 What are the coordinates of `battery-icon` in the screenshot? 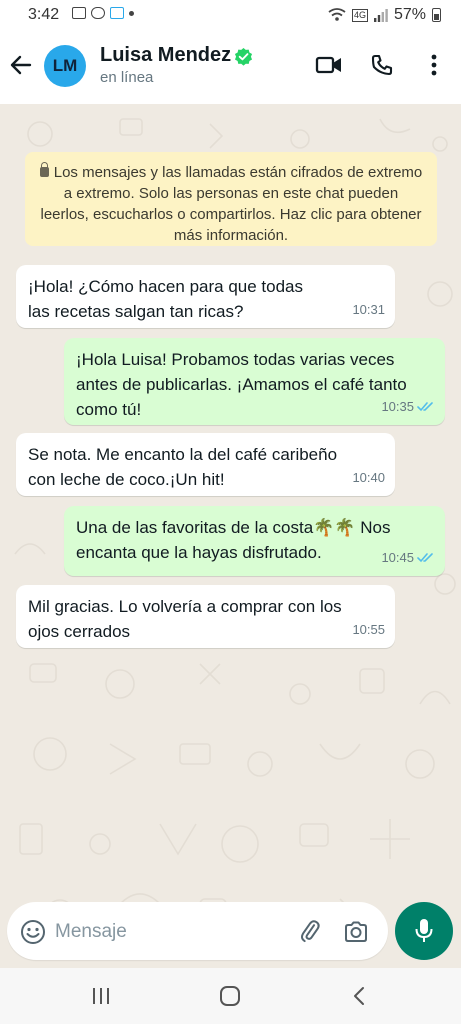 It's located at (436, 15).